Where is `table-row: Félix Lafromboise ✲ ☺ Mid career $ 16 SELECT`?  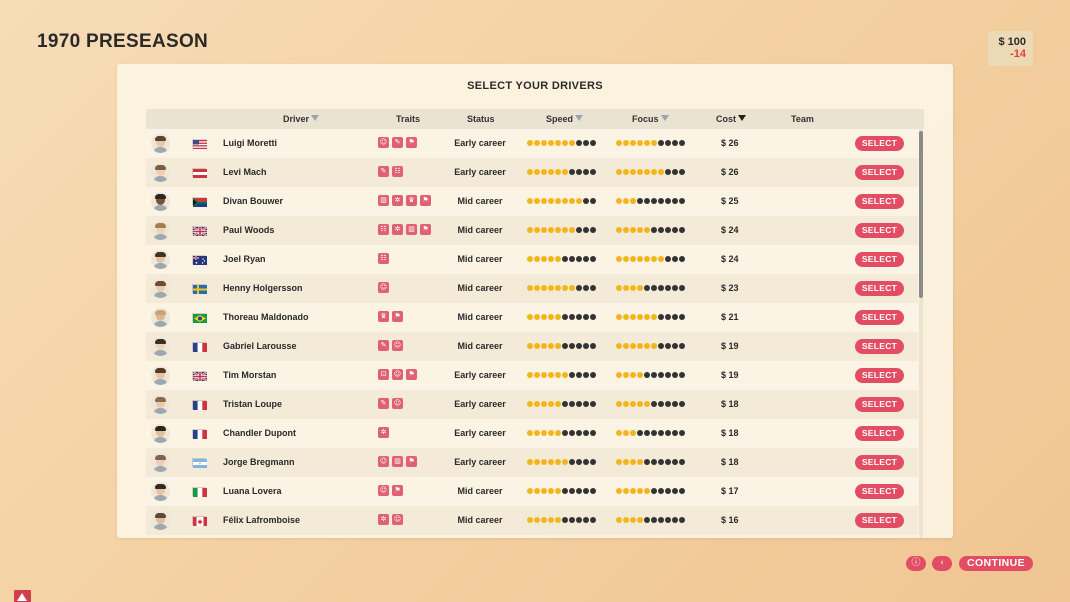 table-row: Félix Lafromboise ✲ ☺ Mid career $ 16 SELECT is located at coordinates (532, 520).